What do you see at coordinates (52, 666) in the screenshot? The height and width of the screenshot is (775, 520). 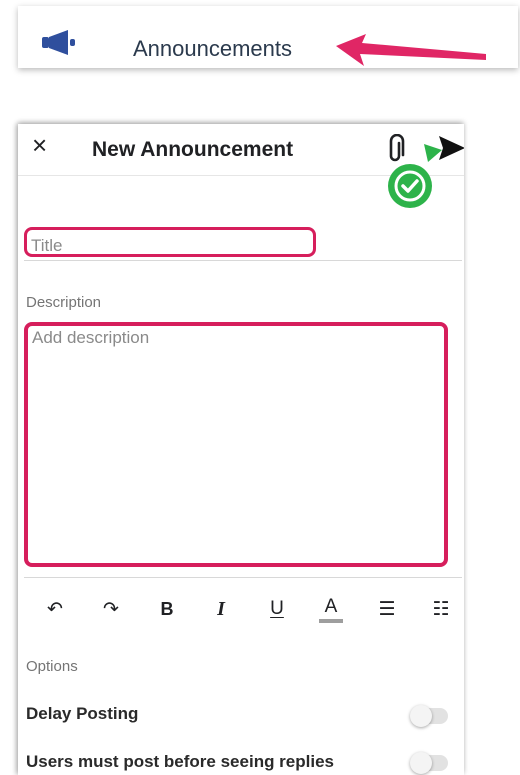 I see `options-label: Options` at bounding box center [52, 666].